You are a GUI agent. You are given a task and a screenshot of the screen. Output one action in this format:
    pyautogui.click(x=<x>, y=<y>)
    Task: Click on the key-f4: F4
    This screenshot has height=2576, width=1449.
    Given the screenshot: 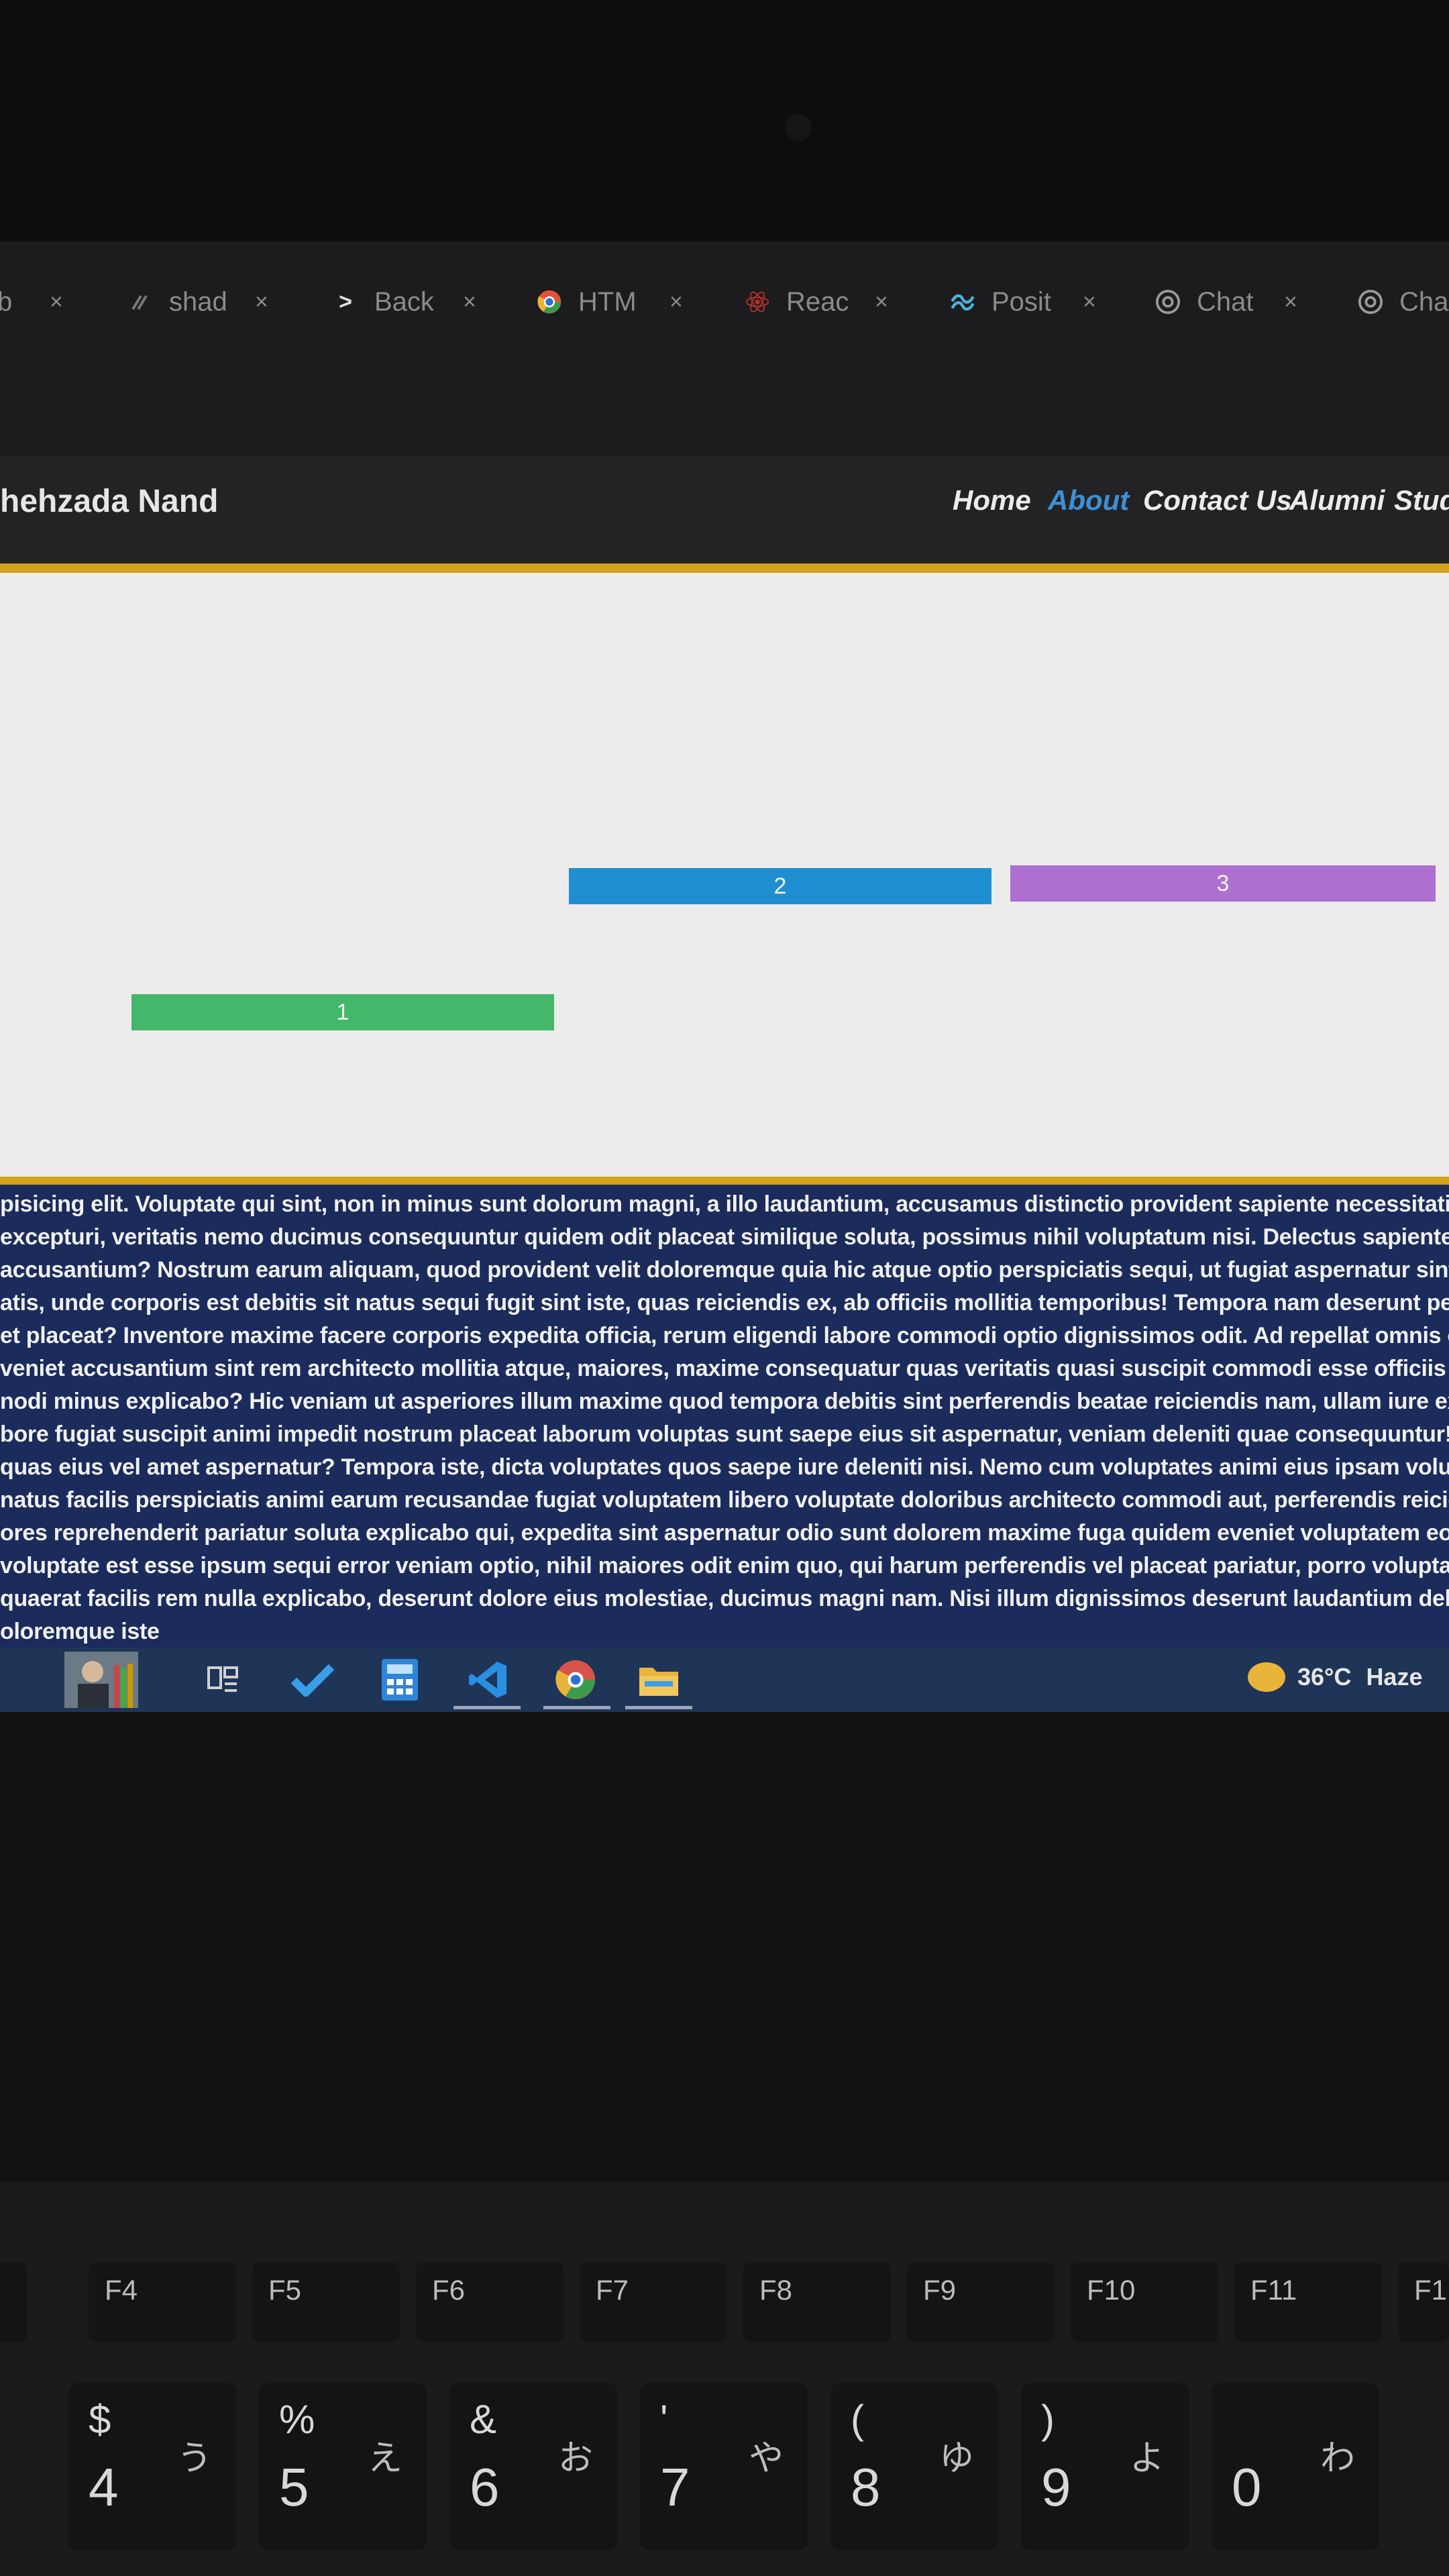 What is the action you would take?
    pyautogui.click(x=162, y=2302)
    